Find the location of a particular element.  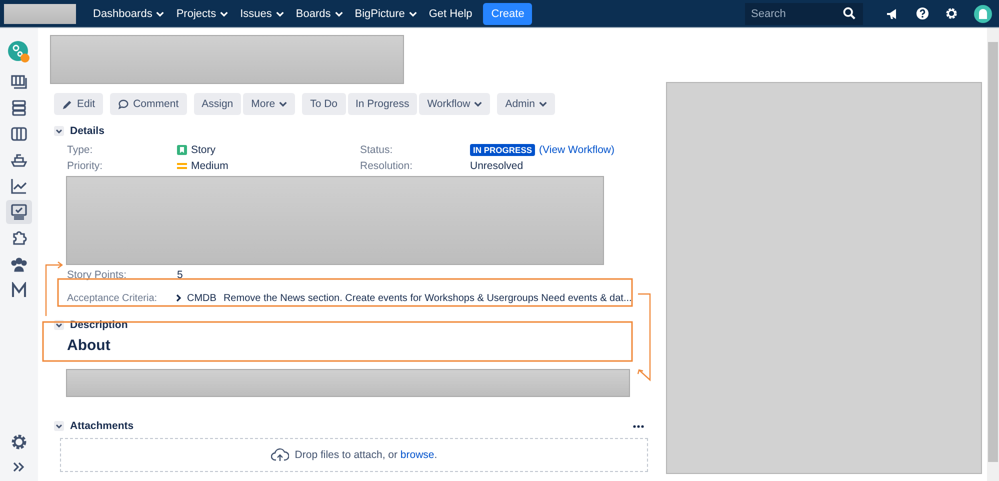

project-avatar-icon is located at coordinates (19, 52).